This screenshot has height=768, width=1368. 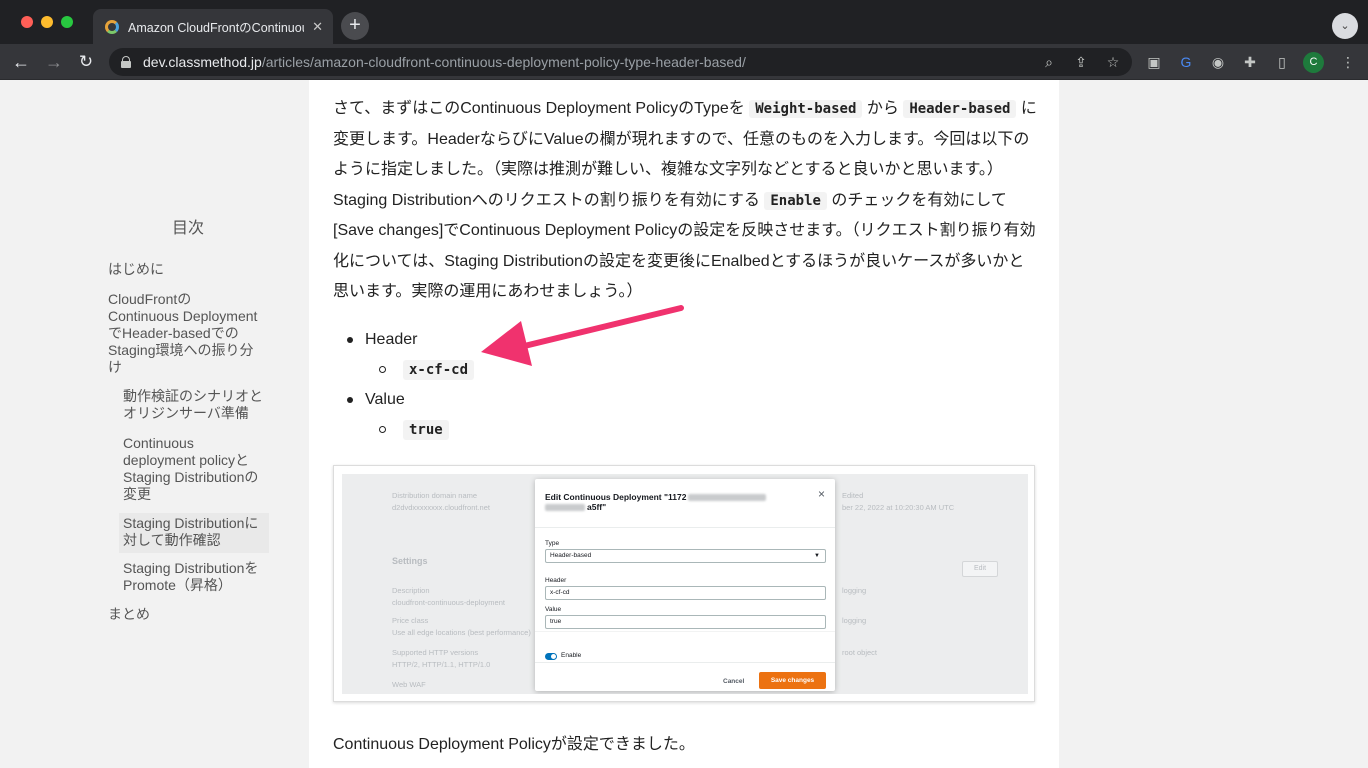 I want to click on header-input: x-cf-cd, so click(x=685, y=593).